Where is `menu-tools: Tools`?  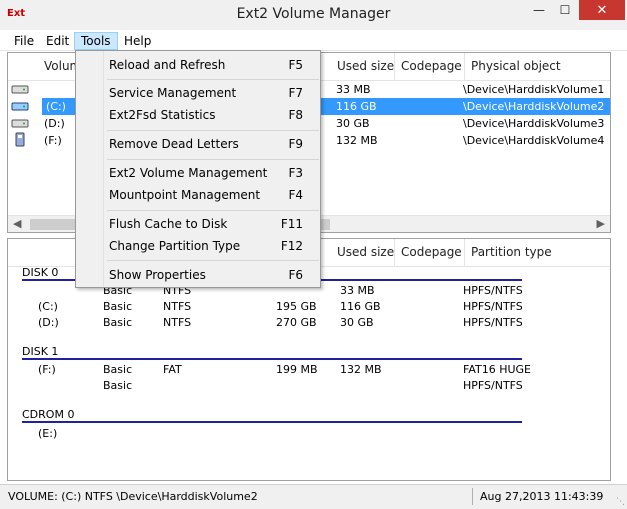
menu-tools: Tools is located at coordinates (96, 41).